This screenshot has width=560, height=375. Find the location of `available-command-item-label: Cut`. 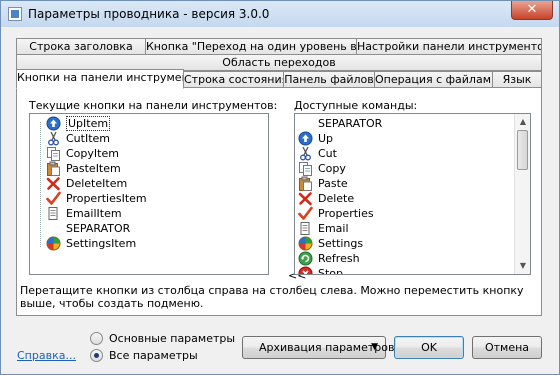

available-command-item-label: Cut is located at coordinates (327, 153).